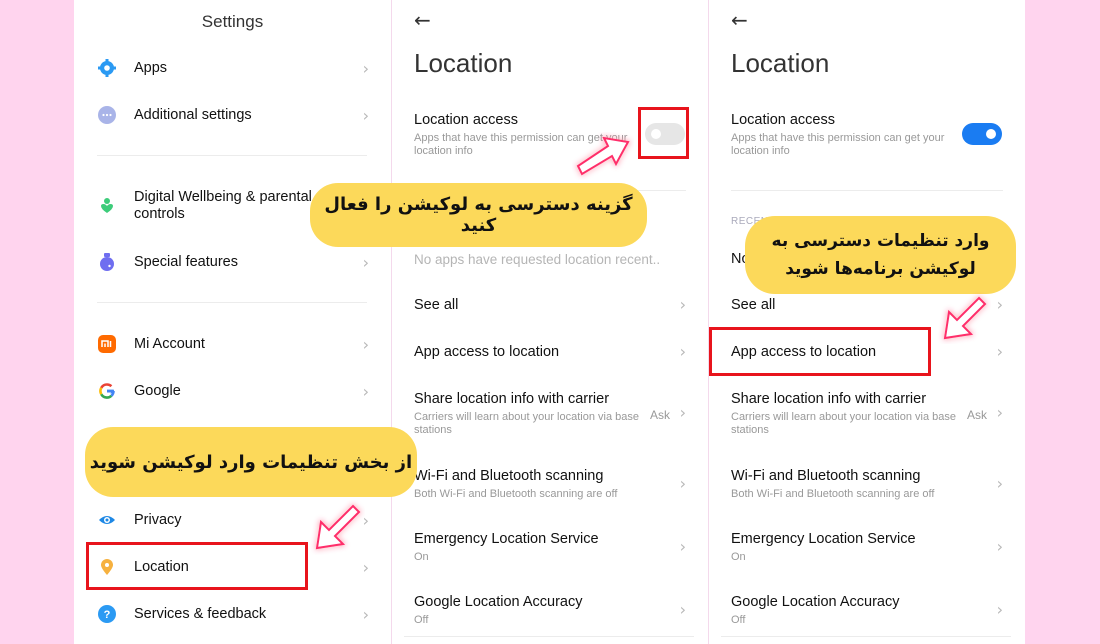  Describe the element at coordinates (982, 134) in the screenshot. I see `location-access-toggle` at that location.